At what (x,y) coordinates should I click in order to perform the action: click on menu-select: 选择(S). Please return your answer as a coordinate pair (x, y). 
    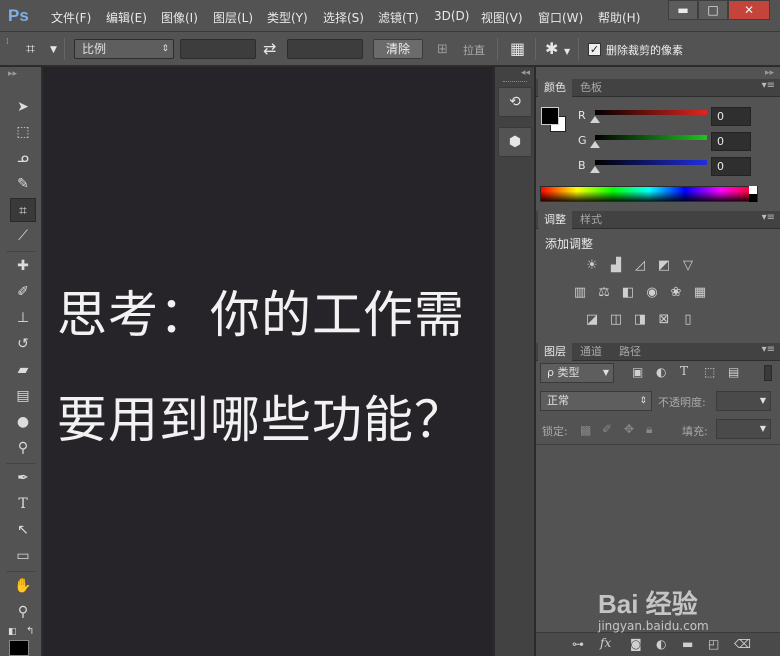
    Looking at the image, I should click on (343, 17).